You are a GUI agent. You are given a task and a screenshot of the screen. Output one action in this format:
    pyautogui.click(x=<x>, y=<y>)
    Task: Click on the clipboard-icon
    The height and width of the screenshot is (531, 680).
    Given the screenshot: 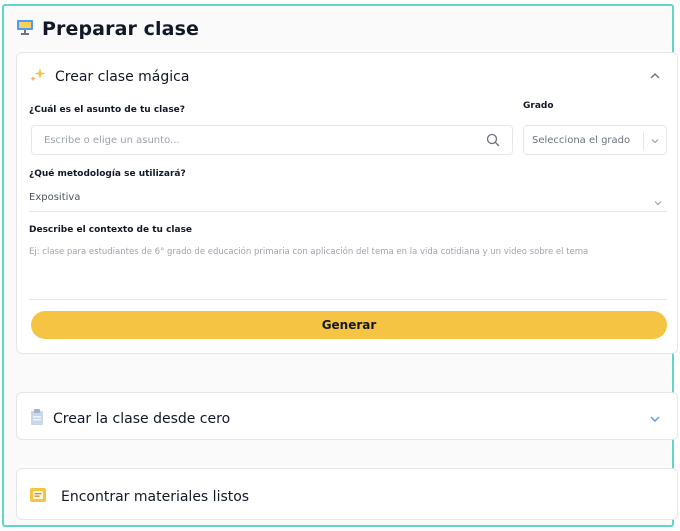 What is the action you would take?
    pyautogui.click(x=37, y=419)
    